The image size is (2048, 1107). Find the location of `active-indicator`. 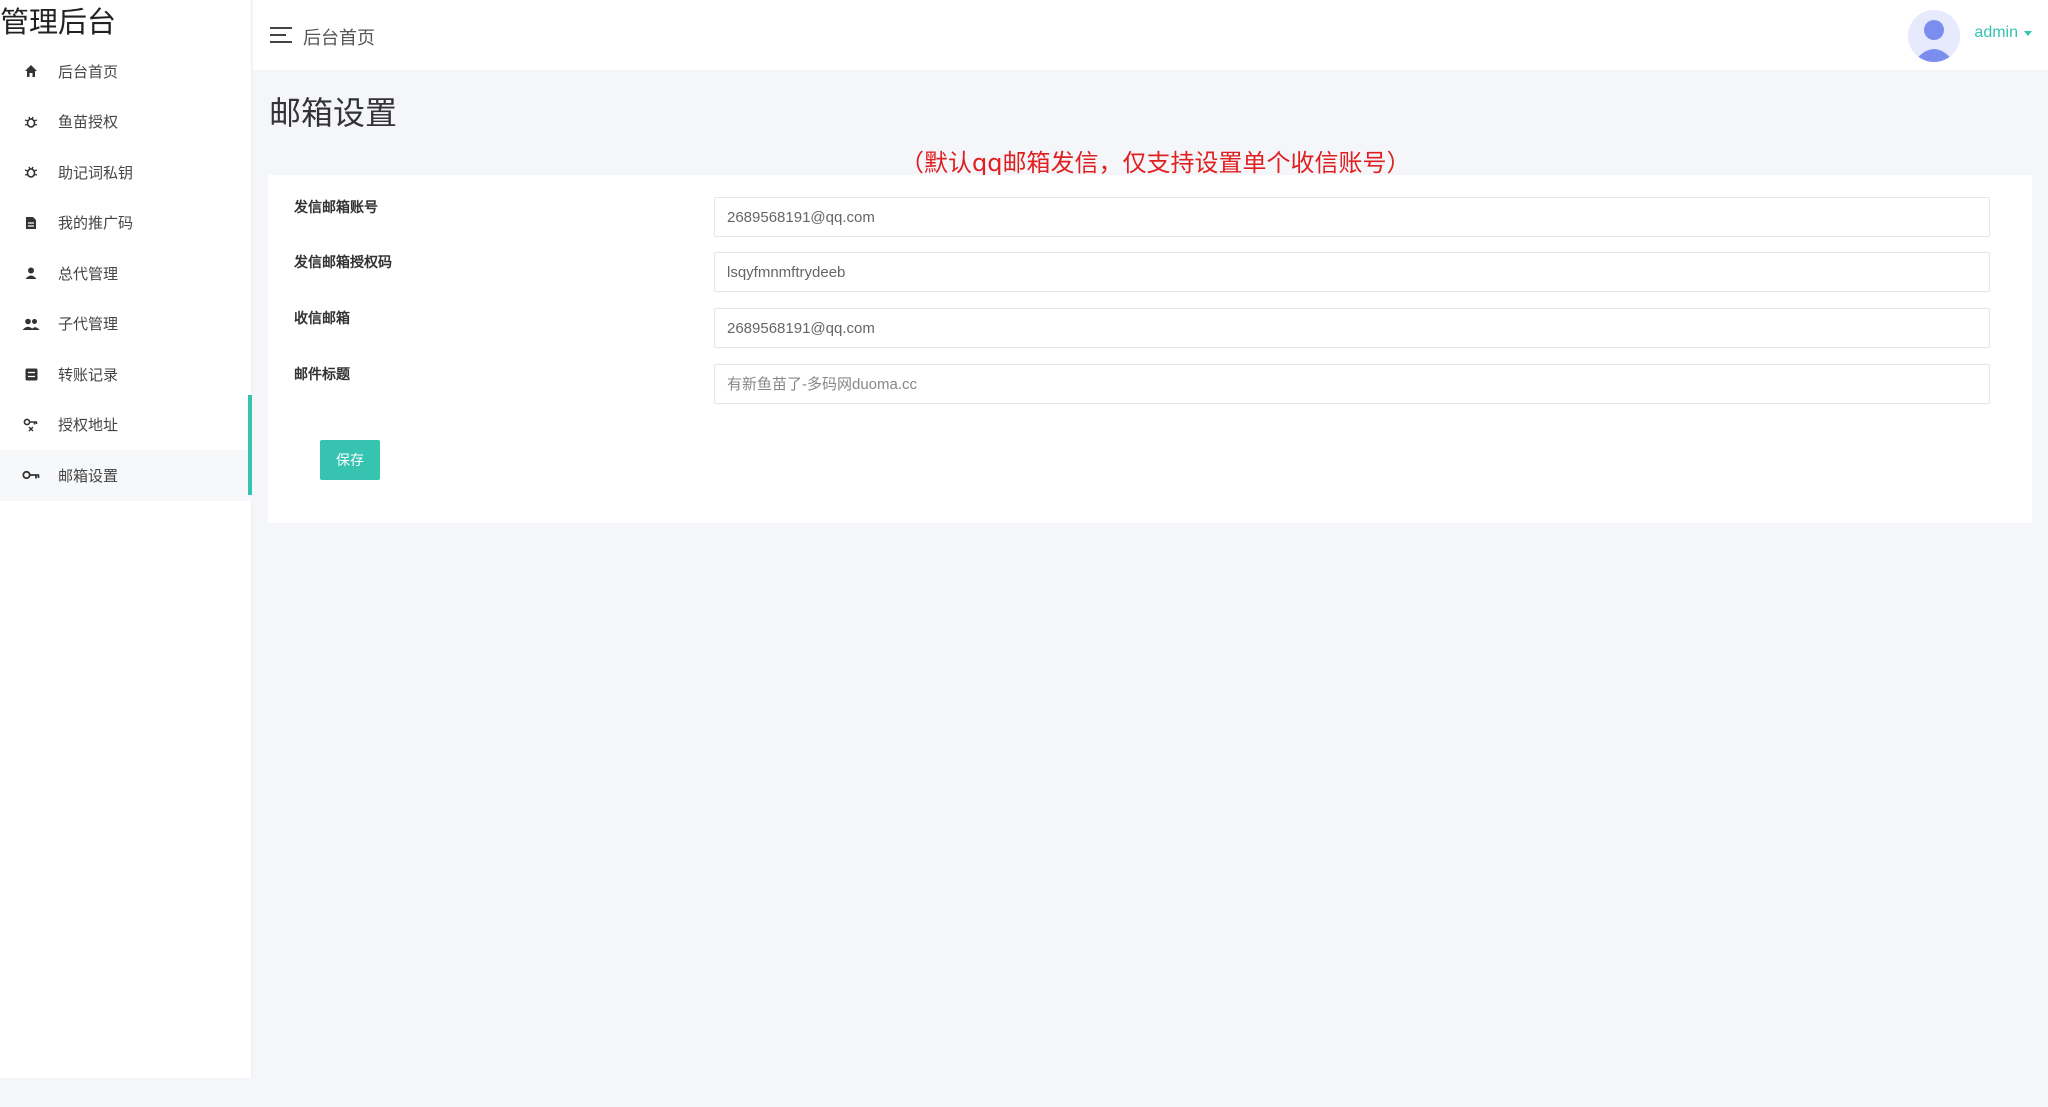

active-indicator is located at coordinates (250, 445).